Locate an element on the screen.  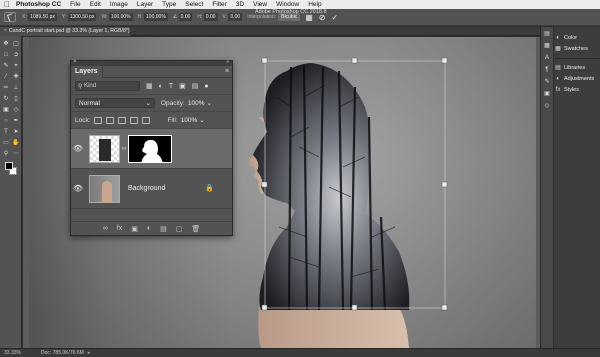
close-tab-icon: × is located at coordinates (5, 31).